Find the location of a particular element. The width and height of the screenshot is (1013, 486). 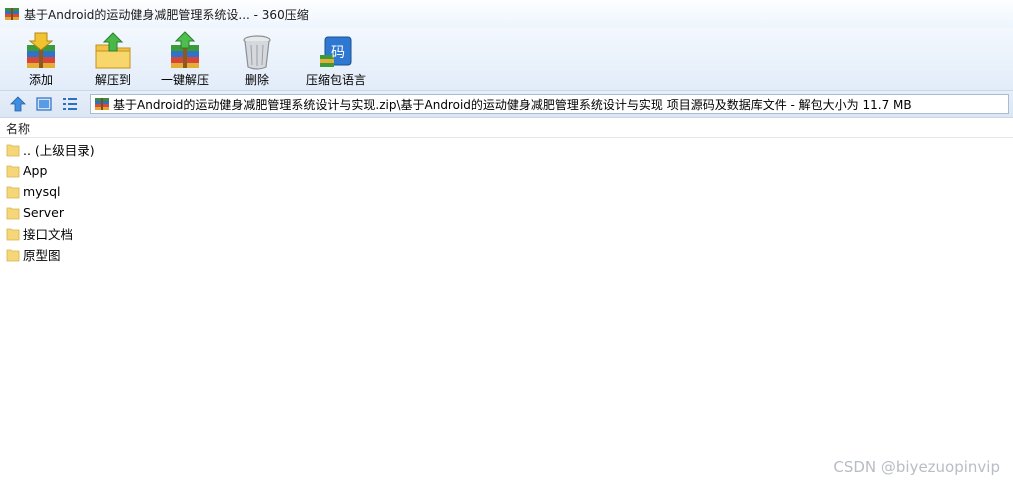

list-item-label: mysql is located at coordinates (42, 191).